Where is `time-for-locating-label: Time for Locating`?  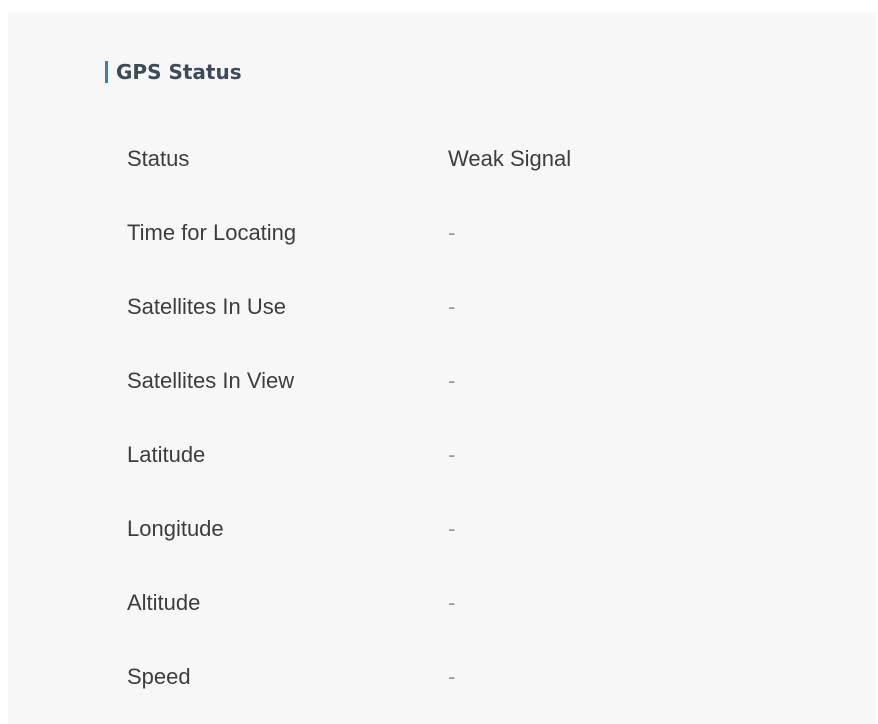
time-for-locating-label: Time for Locating is located at coordinates (212, 232).